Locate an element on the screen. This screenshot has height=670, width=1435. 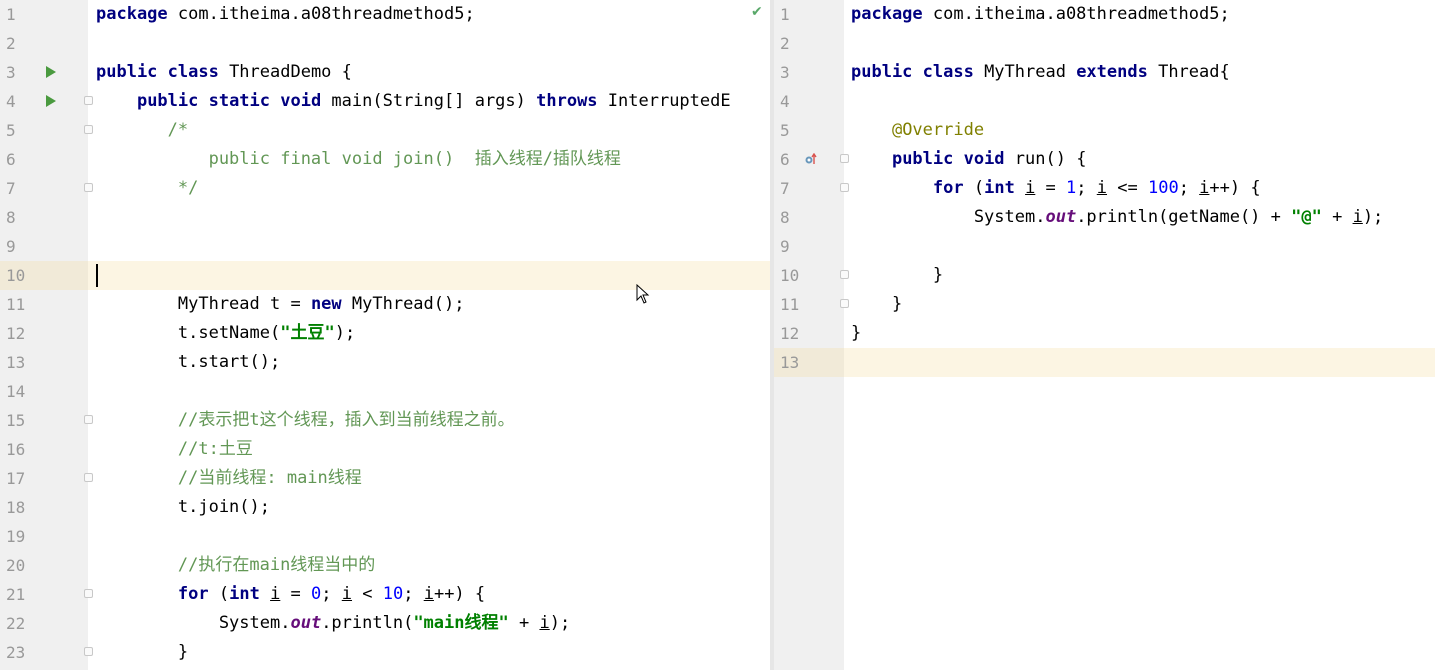
left-code-line: 22 System.out.println("main线程" + i); is located at coordinates (385, 623).